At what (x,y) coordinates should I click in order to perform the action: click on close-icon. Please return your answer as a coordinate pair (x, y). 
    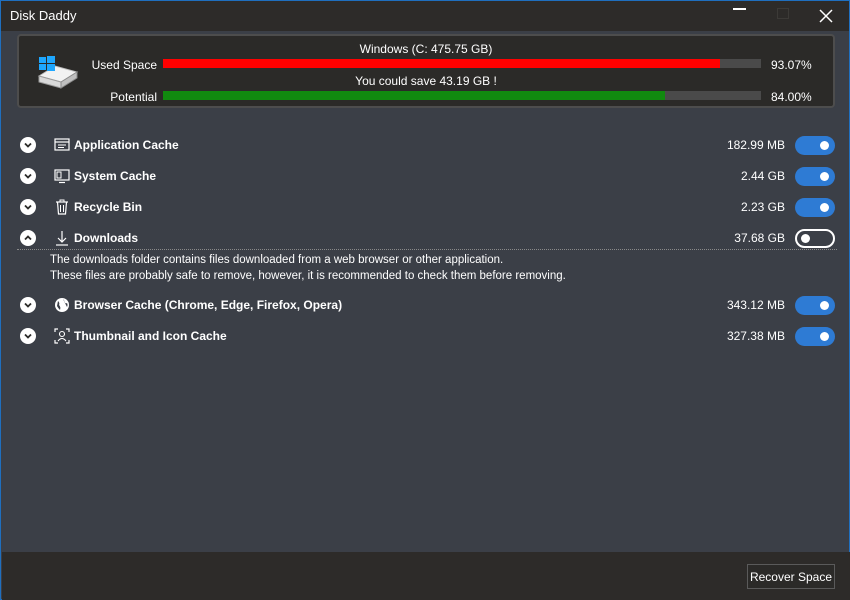
    Looking at the image, I should click on (826, 16).